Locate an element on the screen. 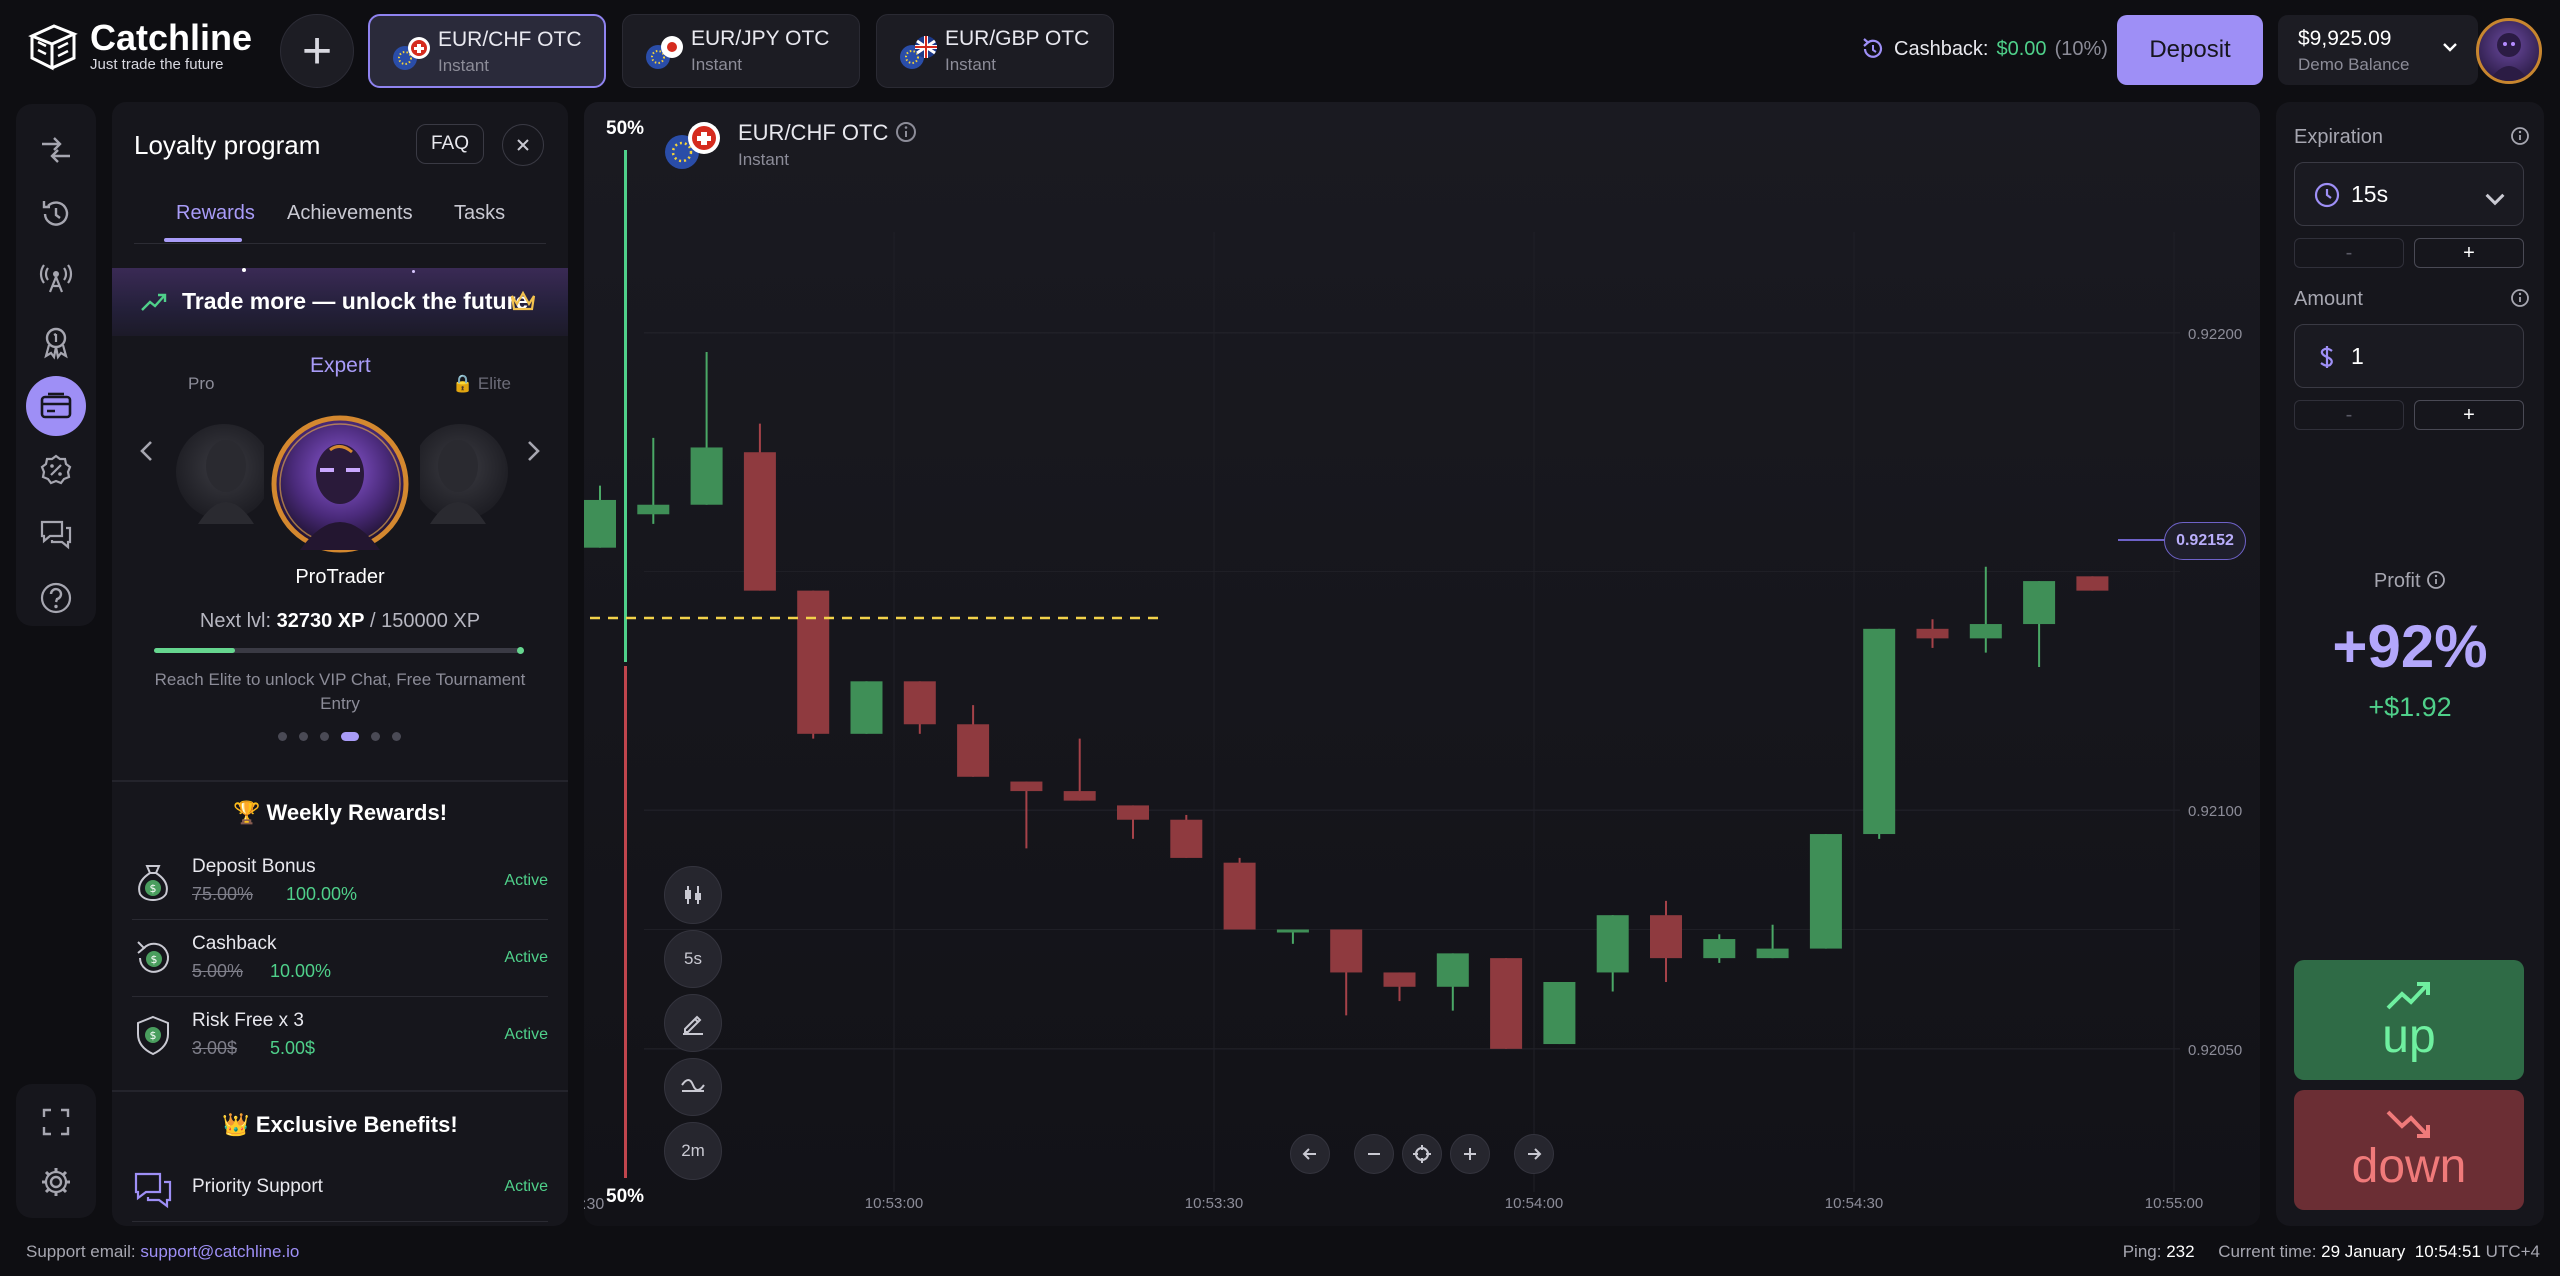 The image size is (2560, 1276). expiration-value: 15s is located at coordinates (2370, 194).